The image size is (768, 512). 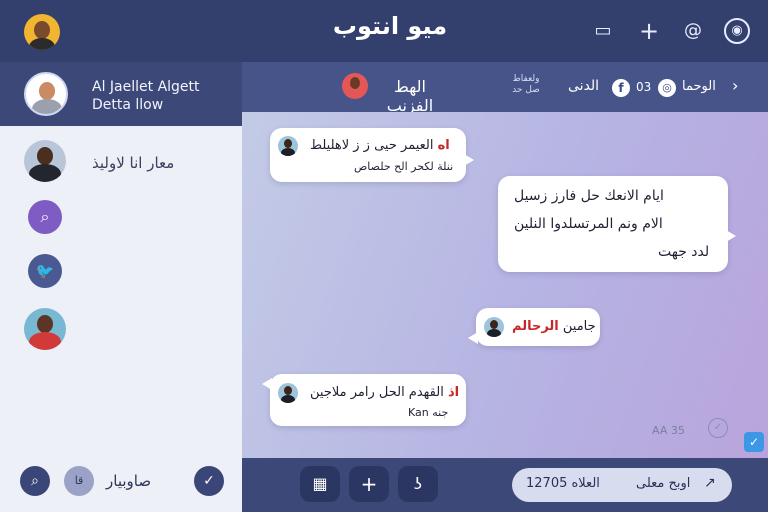 I want to click on message-highlight: الرحالم, so click(x=535, y=326).